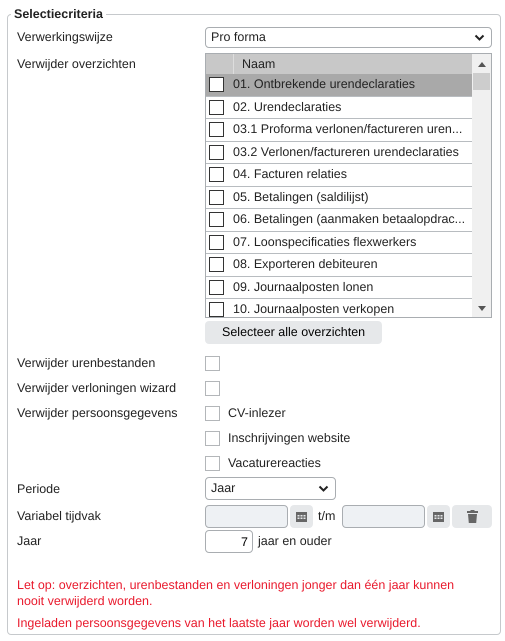 This screenshot has height=641, width=505. Describe the element at coordinates (482, 64) in the screenshot. I see `scroll-up-icon` at that location.